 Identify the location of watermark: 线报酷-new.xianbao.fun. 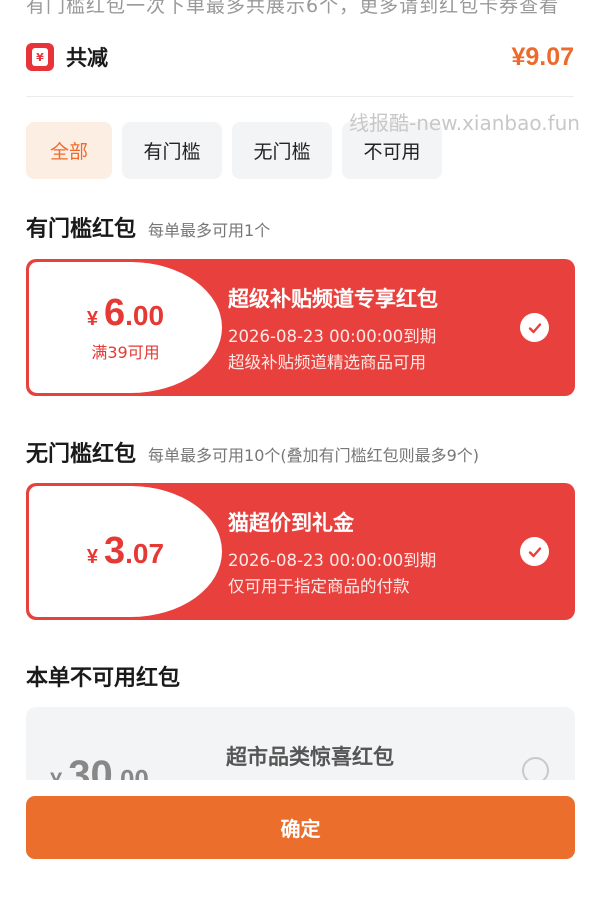
(464, 123).